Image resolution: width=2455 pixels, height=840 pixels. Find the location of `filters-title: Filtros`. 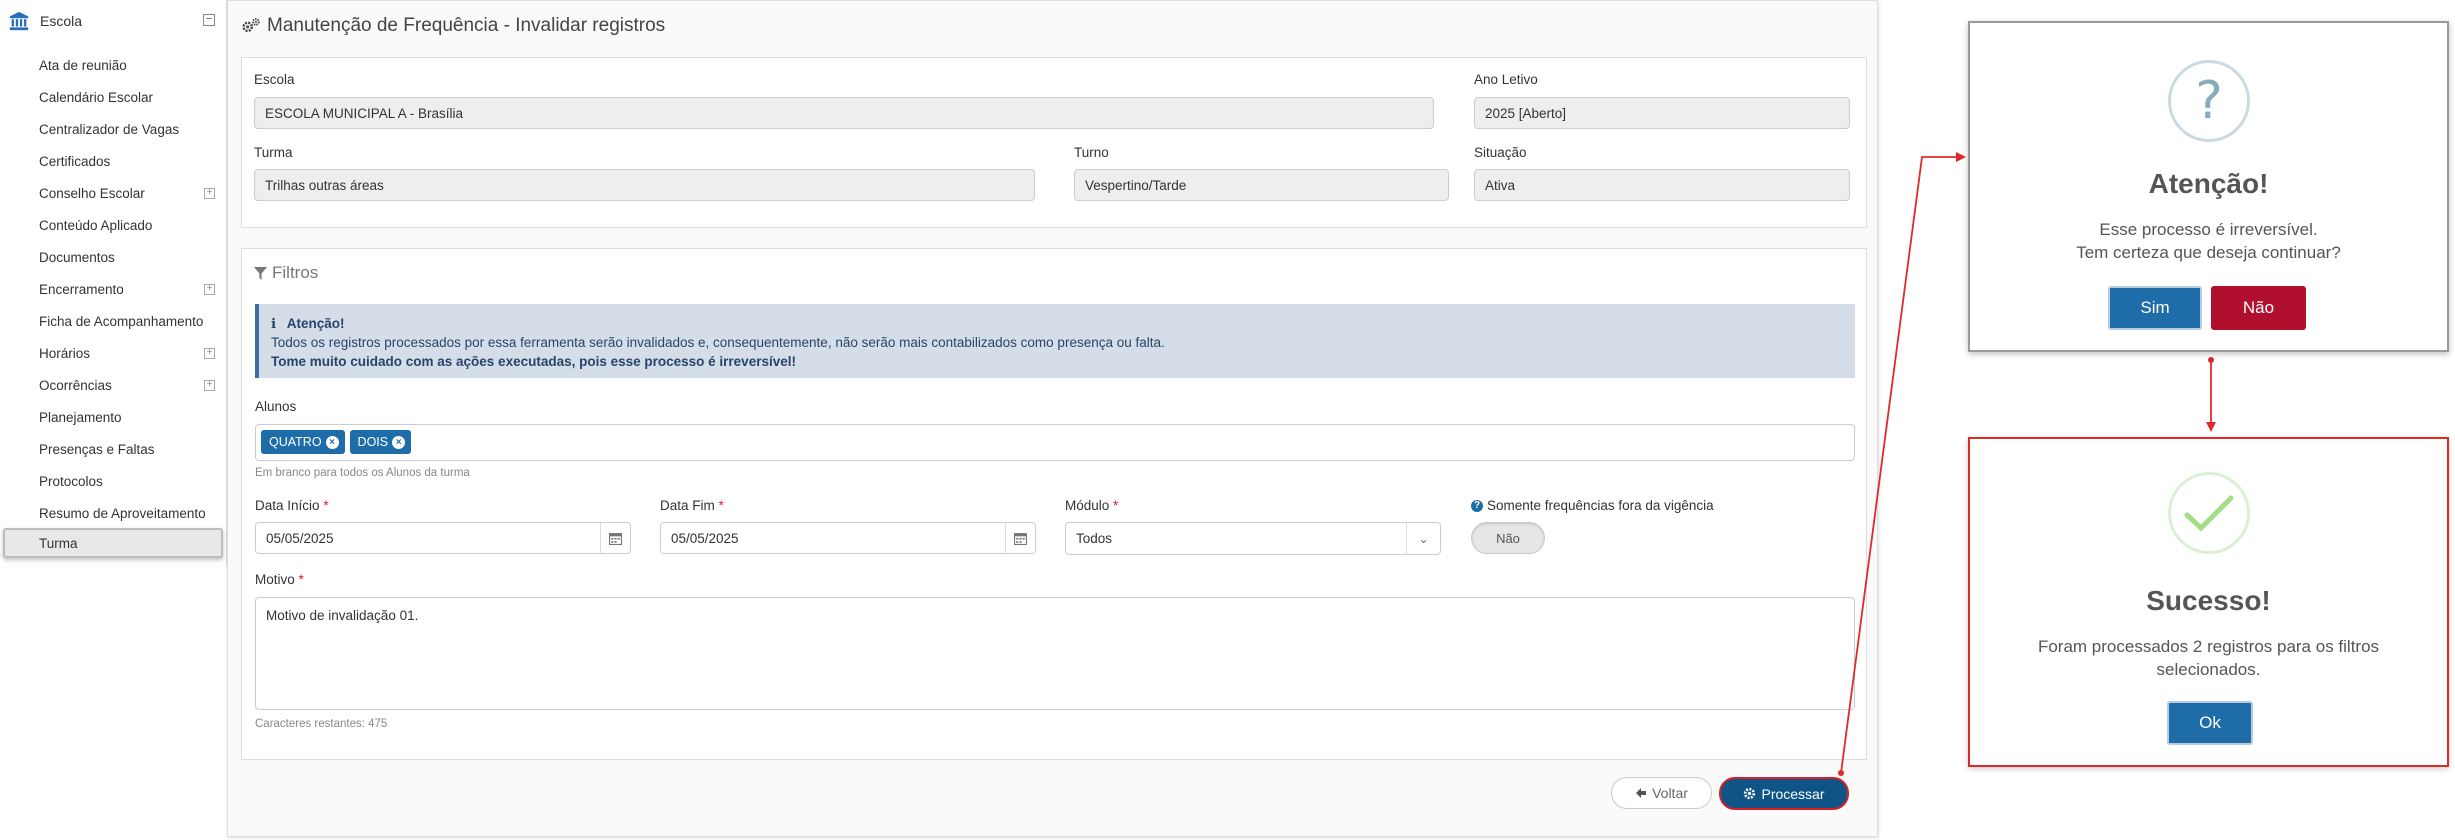

filters-title: Filtros is located at coordinates (286, 273).